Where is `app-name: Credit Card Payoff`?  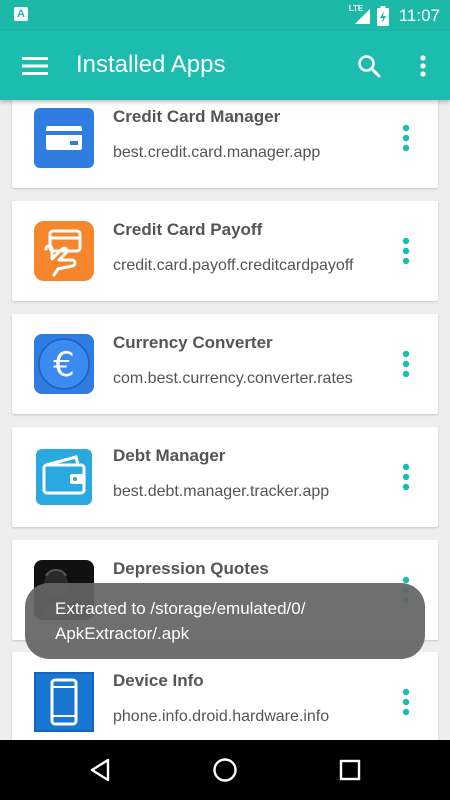 app-name: Credit Card Payoff is located at coordinates (188, 229).